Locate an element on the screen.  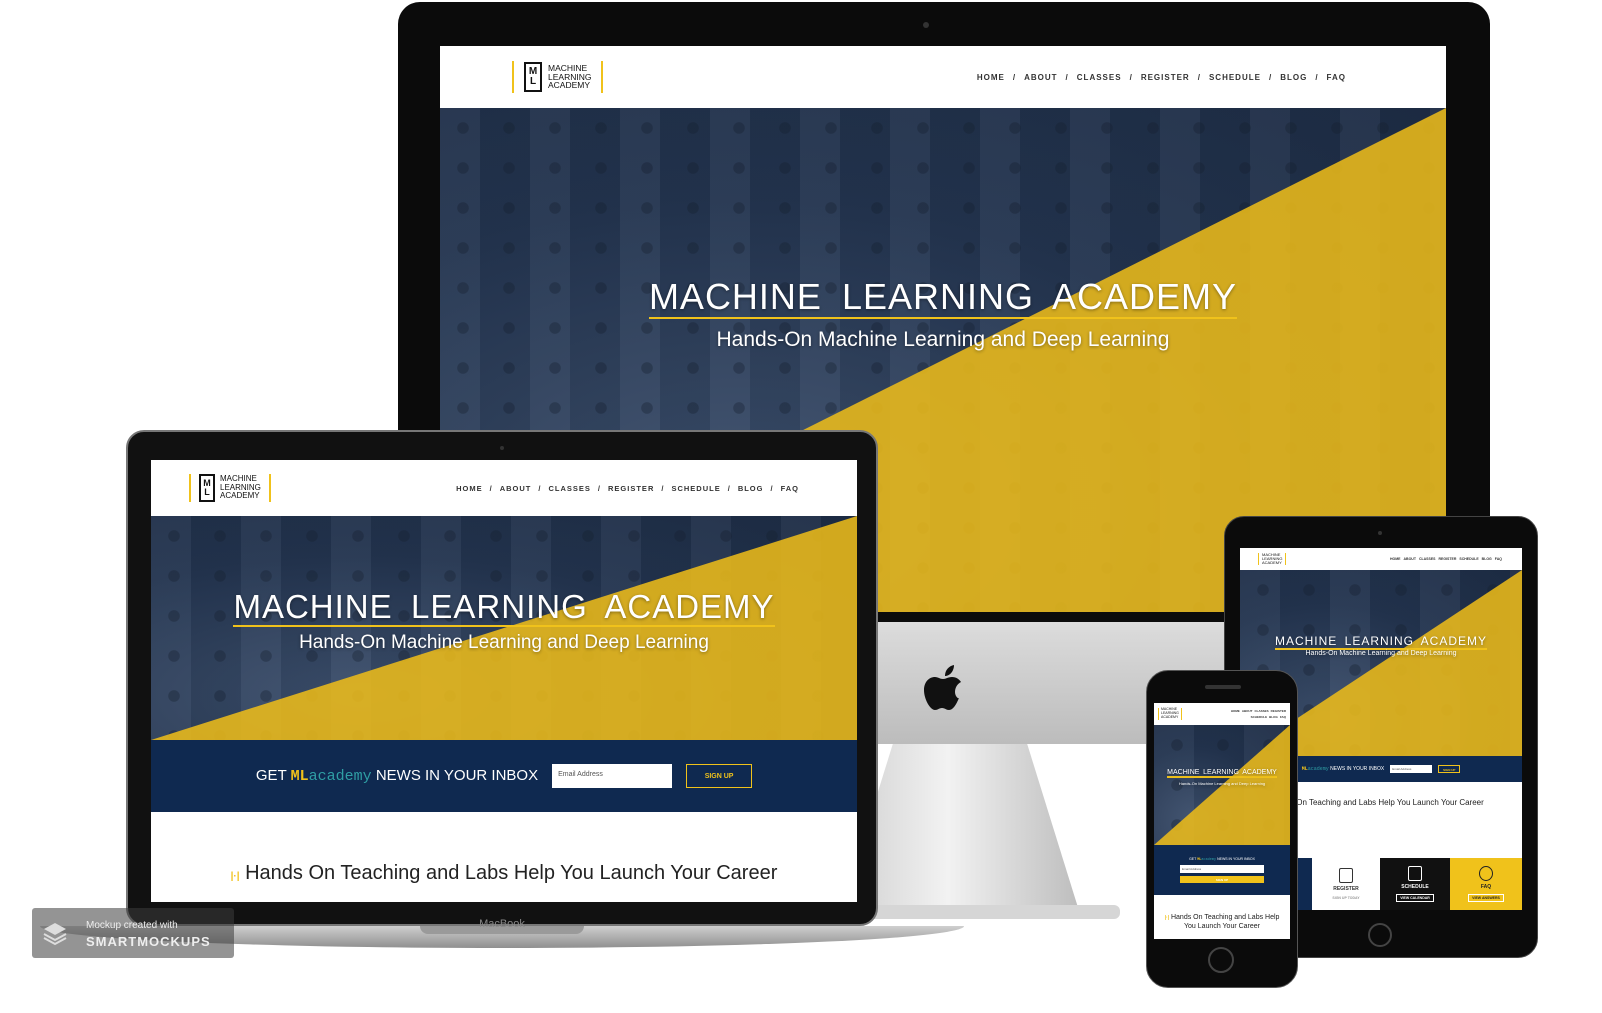
ipad-home-button is located at coordinates (1380, 935).